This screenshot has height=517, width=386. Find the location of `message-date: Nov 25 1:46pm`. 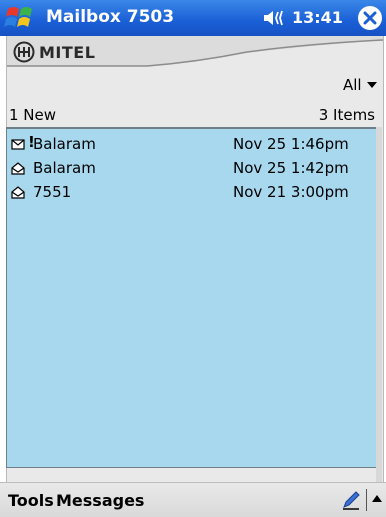

message-date: Nov 25 1:46pm is located at coordinates (291, 144).